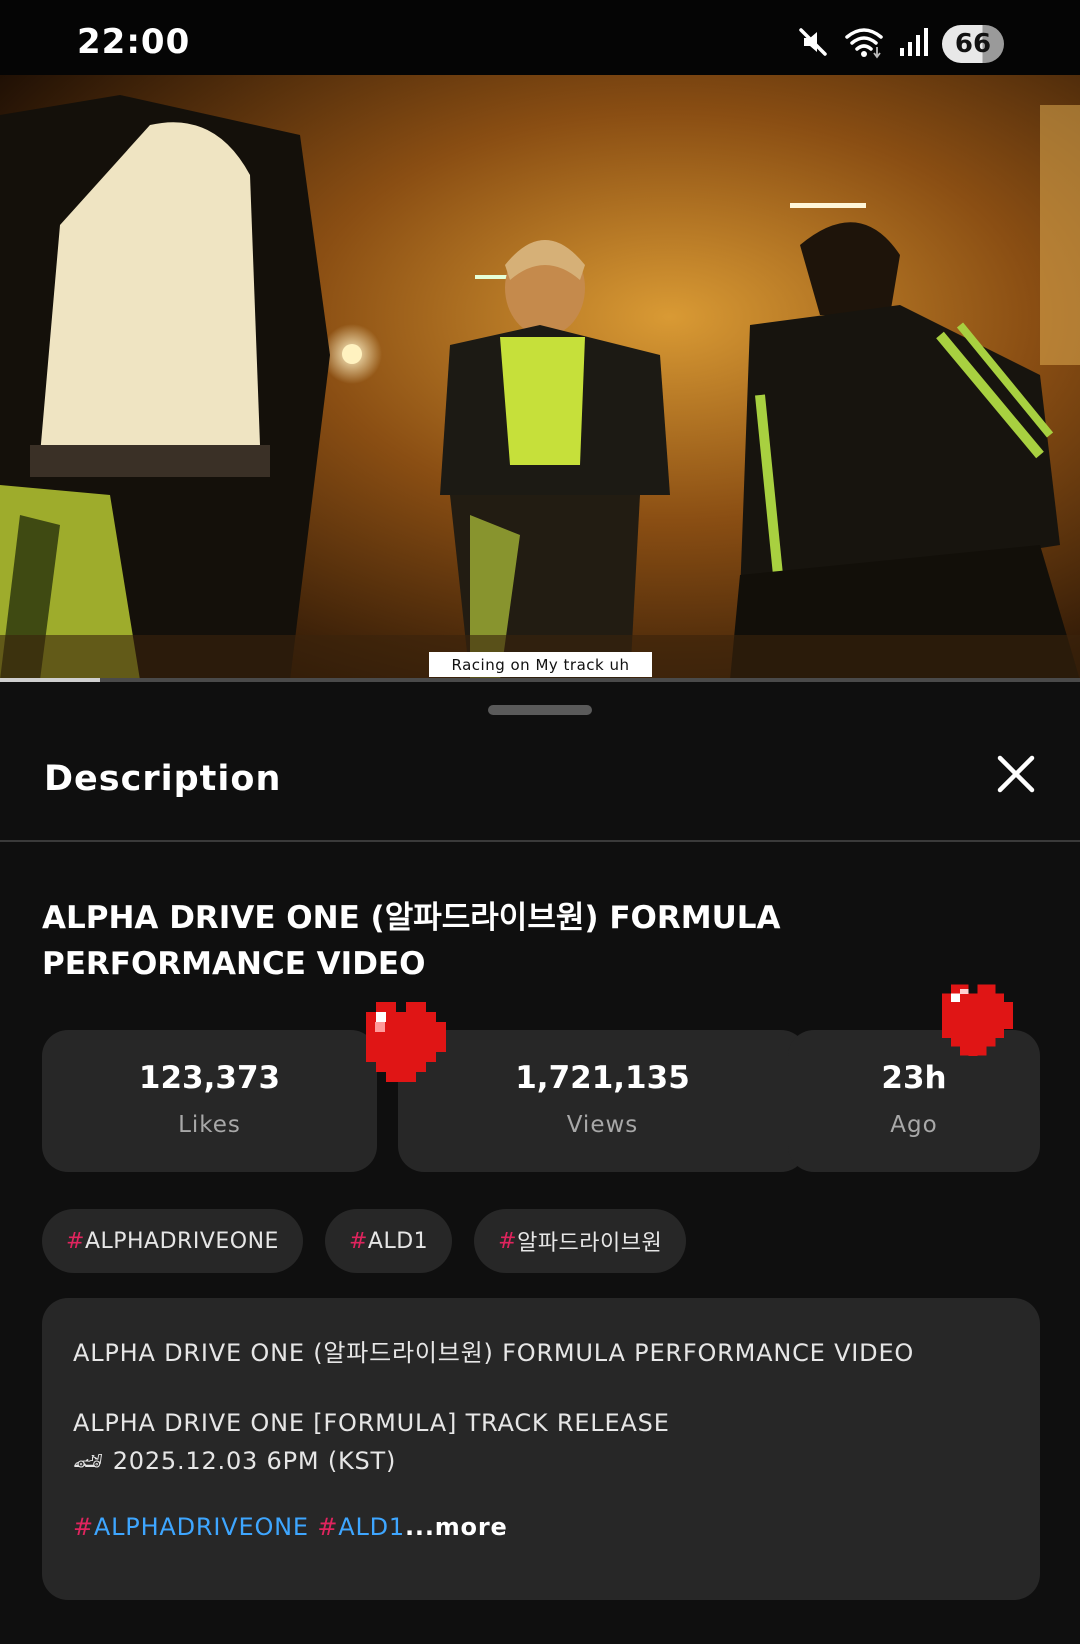 The image size is (1080, 1644). Describe the element at coordinates (398, 1241) in the screenshot. I see `hashtag-text: ALD1` at that location.